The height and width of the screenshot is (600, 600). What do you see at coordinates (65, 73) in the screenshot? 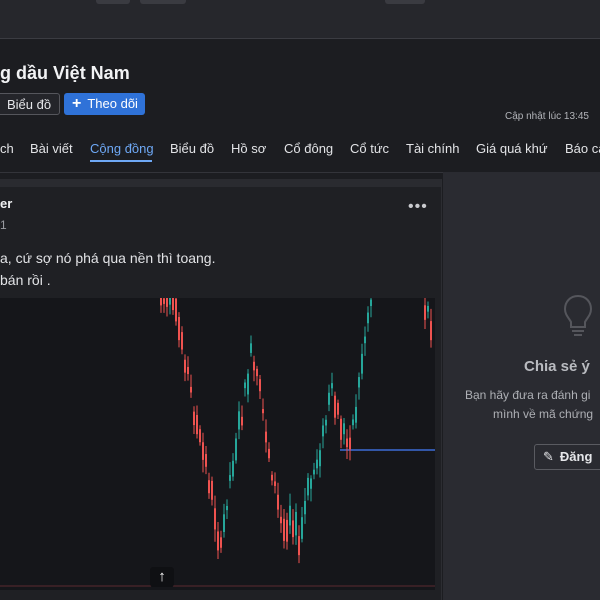
I see `page-title: g dầu Việt Nam` at bounding box center [65, 73].